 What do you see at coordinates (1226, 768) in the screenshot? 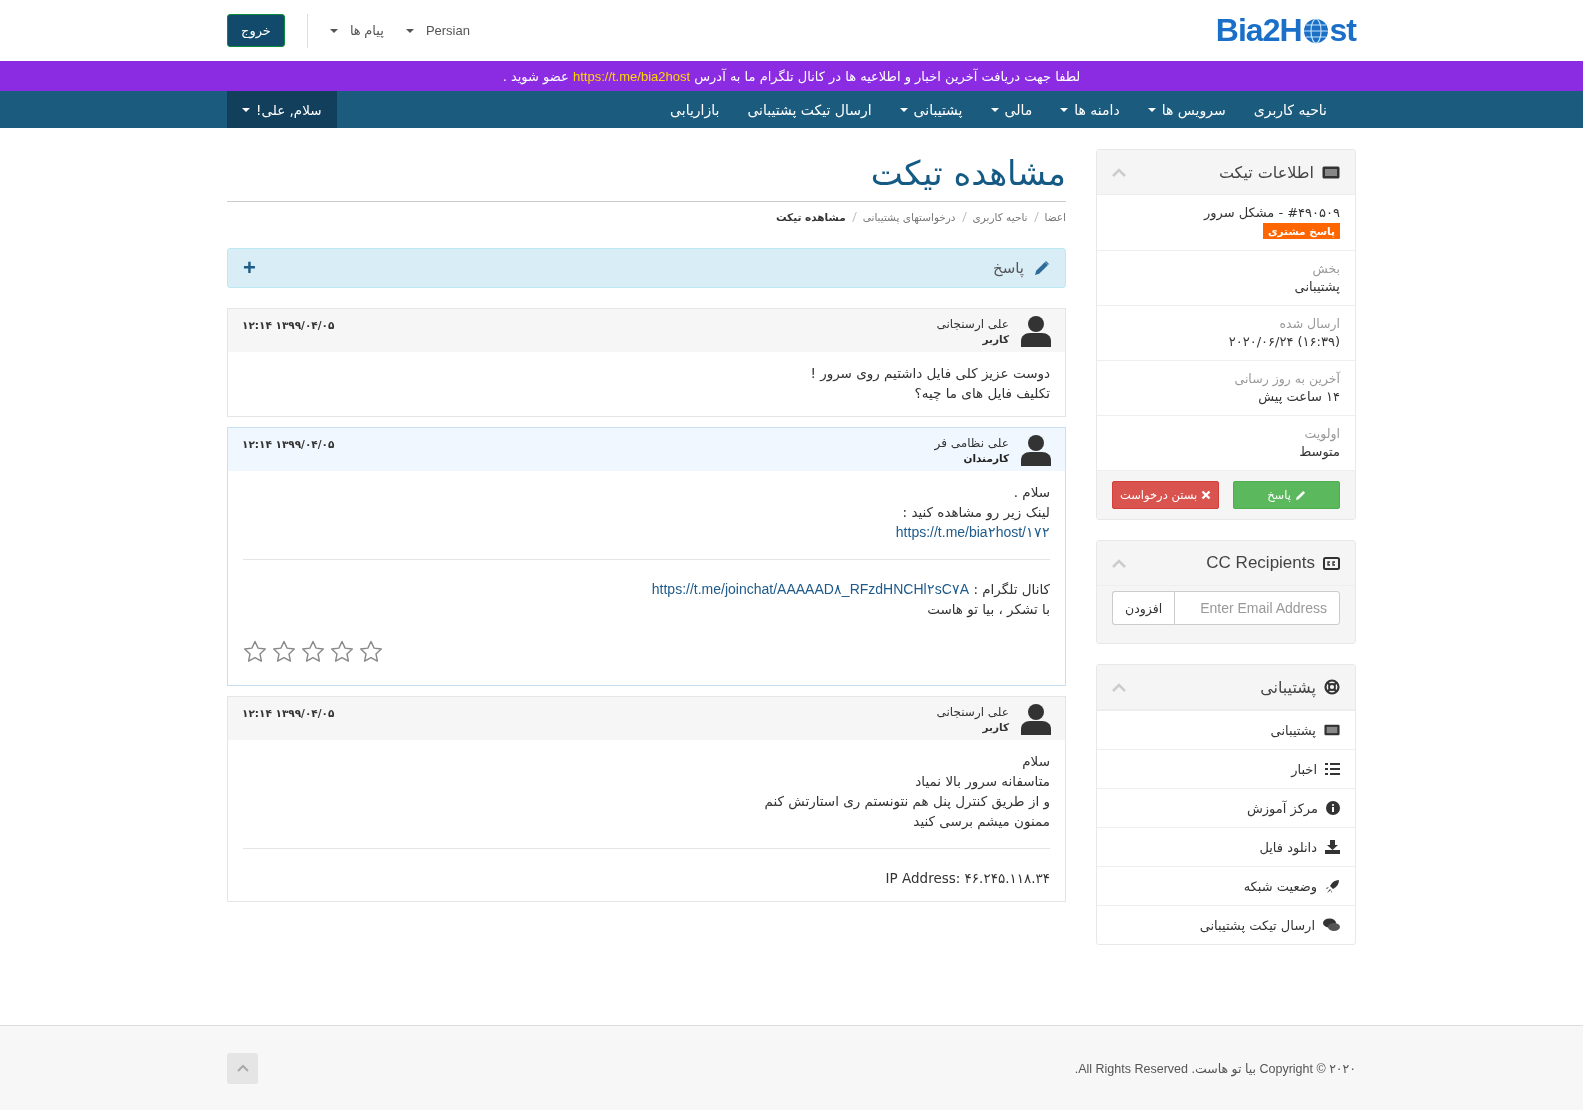
I see `sidebar-item: اخبار` at bounding box center [1226, 768].